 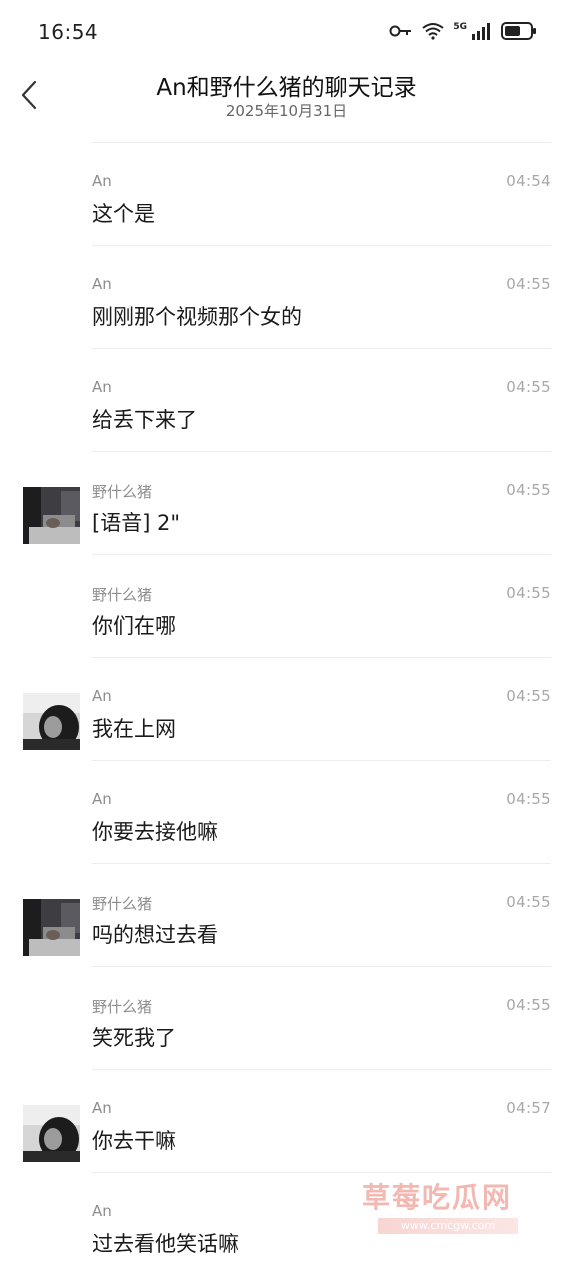 I want to click on message-row: 野什么猪 04:55 吗的想过去看, so click(x=286, y=914).